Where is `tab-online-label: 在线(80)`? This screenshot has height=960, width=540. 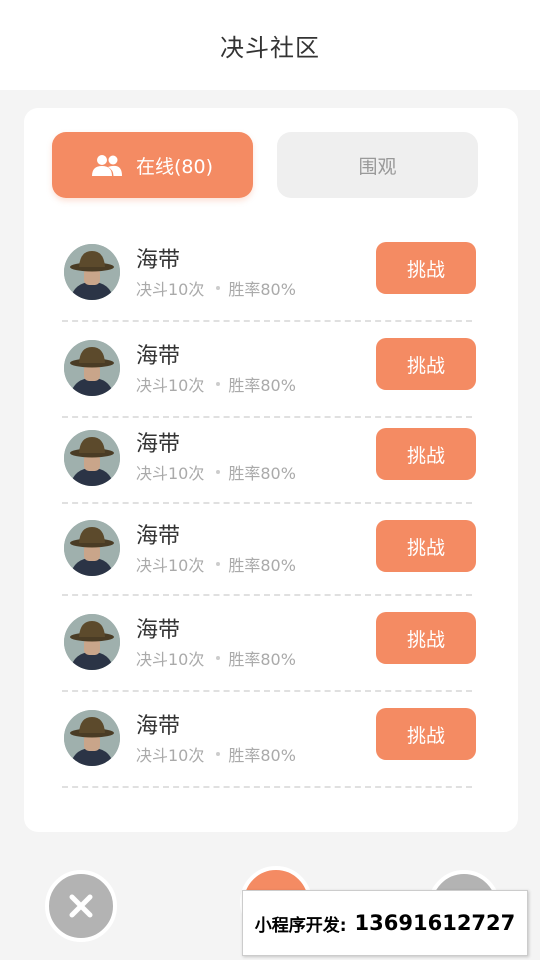
tab-online-label: 在线(80) is located at coordinates (174, 166).